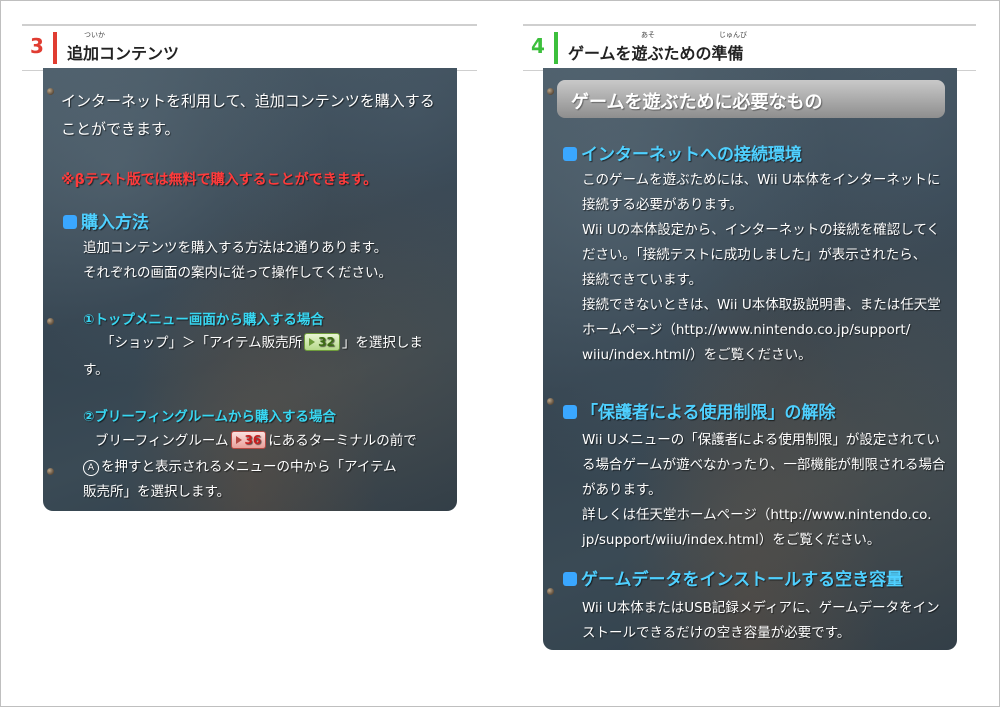  Describe the element at coordinates (91, 468) in the screenshot. I see `a-button-icon: A` at that location.